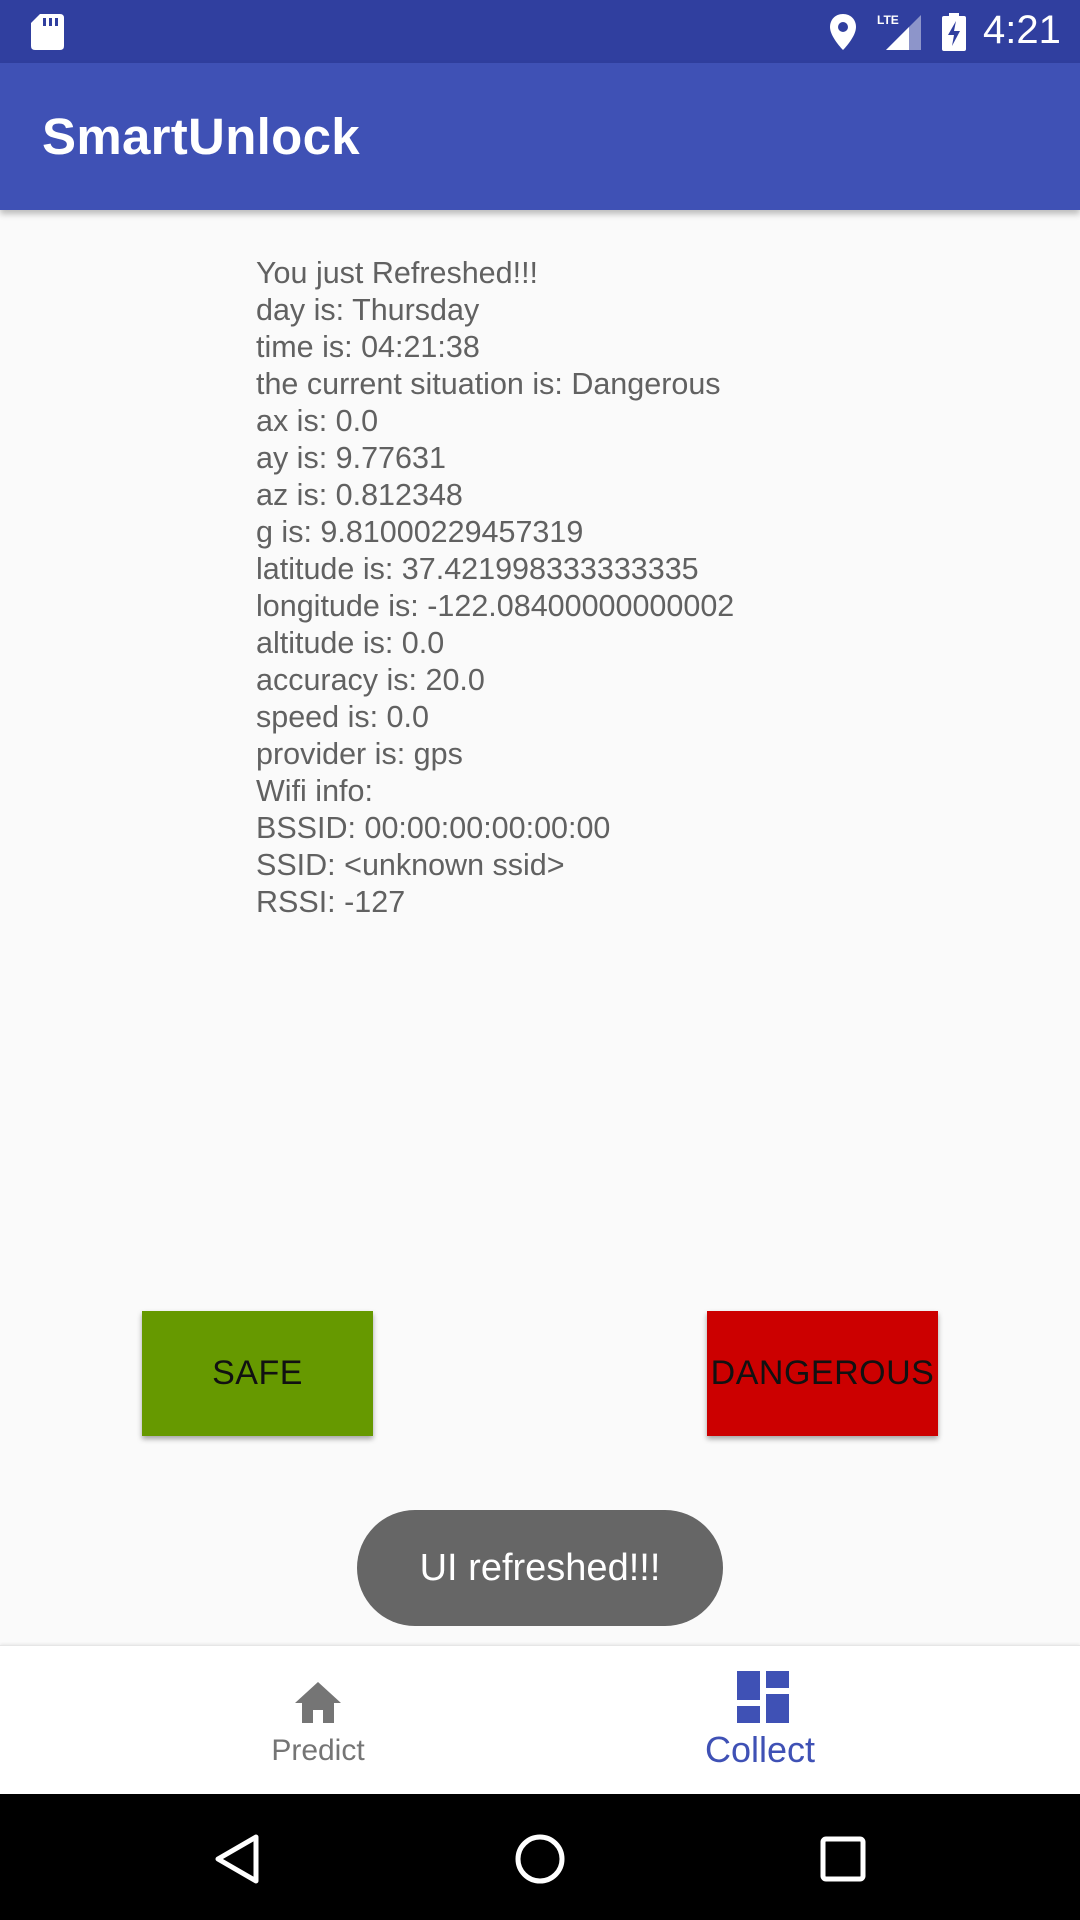 This screenshot has height=1920, width=1080. I want to click on info-line: day is: Thursday, so click(368, 310).